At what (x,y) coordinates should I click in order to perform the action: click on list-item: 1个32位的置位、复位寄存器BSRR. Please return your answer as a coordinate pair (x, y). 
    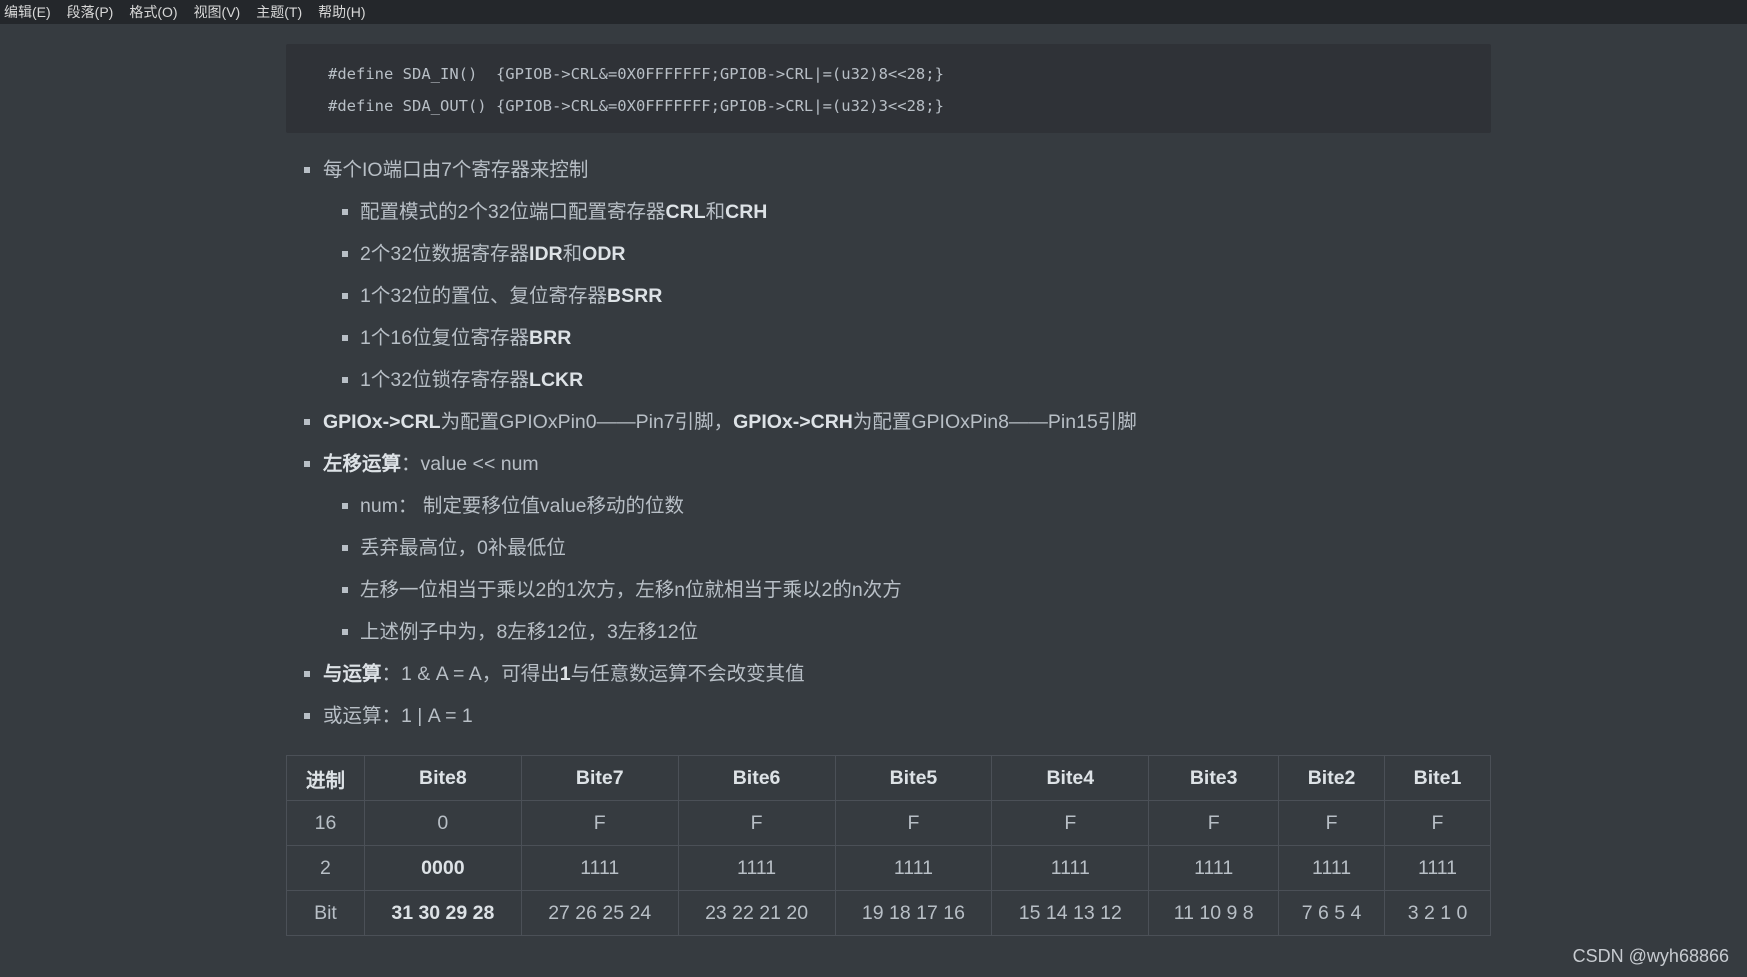
    Looking at the image, I should click on (888, 296).